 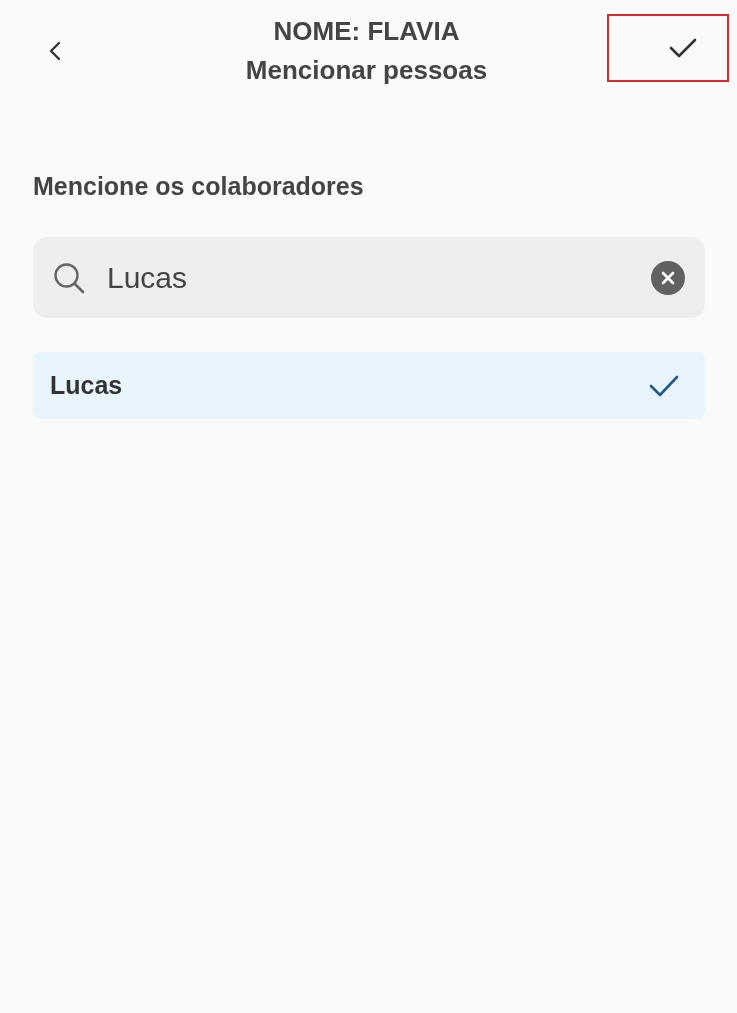 What do you see at coordinates (369, 277) in the screenshot?
I see `search-field: Lucas` at bounding box center [369, 277].